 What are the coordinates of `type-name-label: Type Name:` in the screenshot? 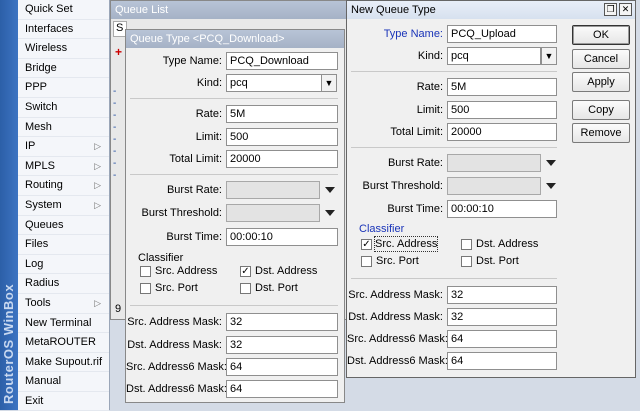 It's located at (192, 61).